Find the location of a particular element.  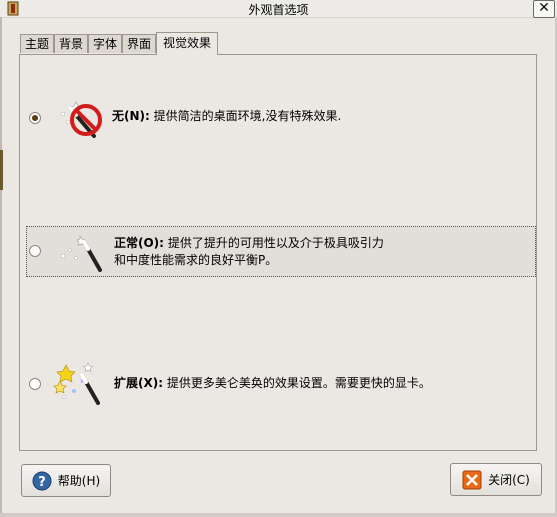

magic-wand-sparkles-icon is located at coordinates (76, 383).